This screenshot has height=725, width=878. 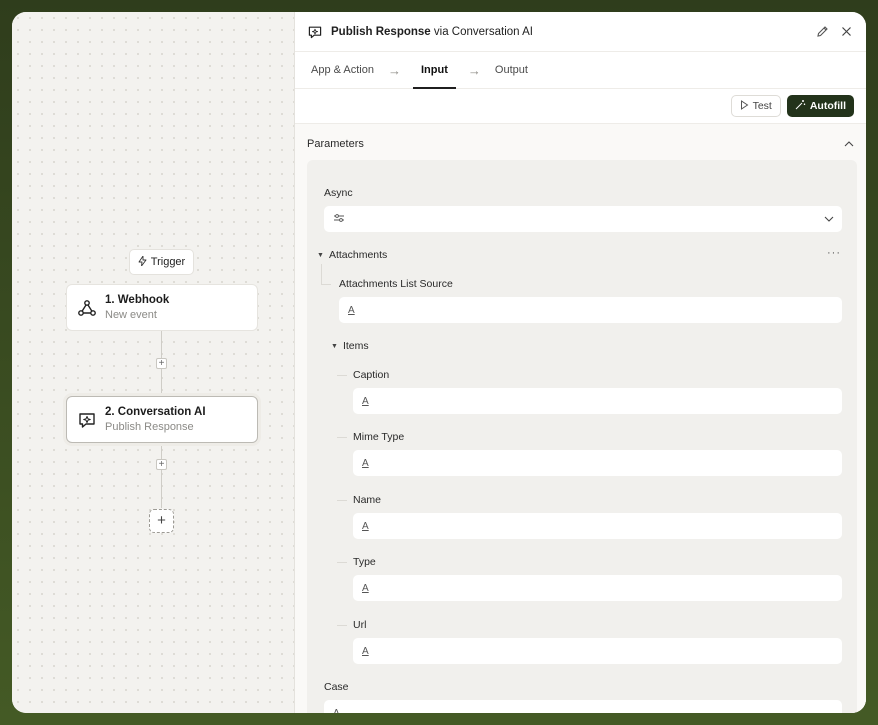 What do you see at coordinates (396, 284) in the screenshot?
I see `attachments-list-source-label: Attachments List Source` at bounding box center [396, 284].